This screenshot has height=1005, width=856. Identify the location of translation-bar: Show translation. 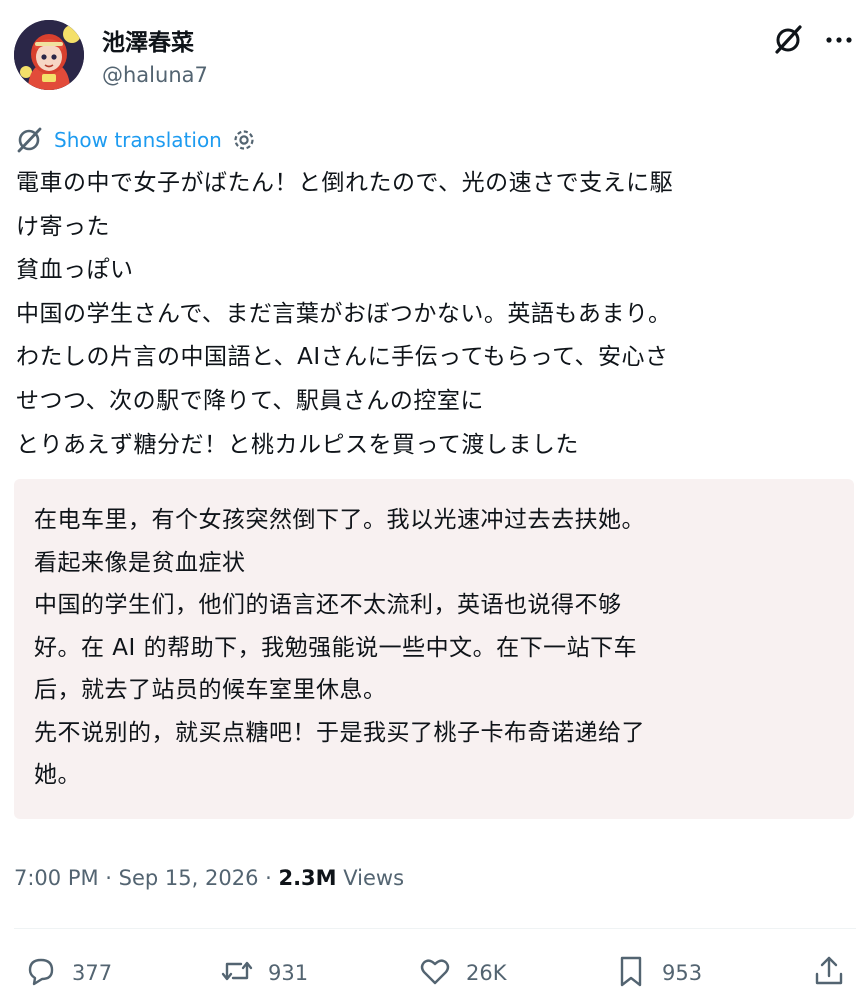
(136, 140).